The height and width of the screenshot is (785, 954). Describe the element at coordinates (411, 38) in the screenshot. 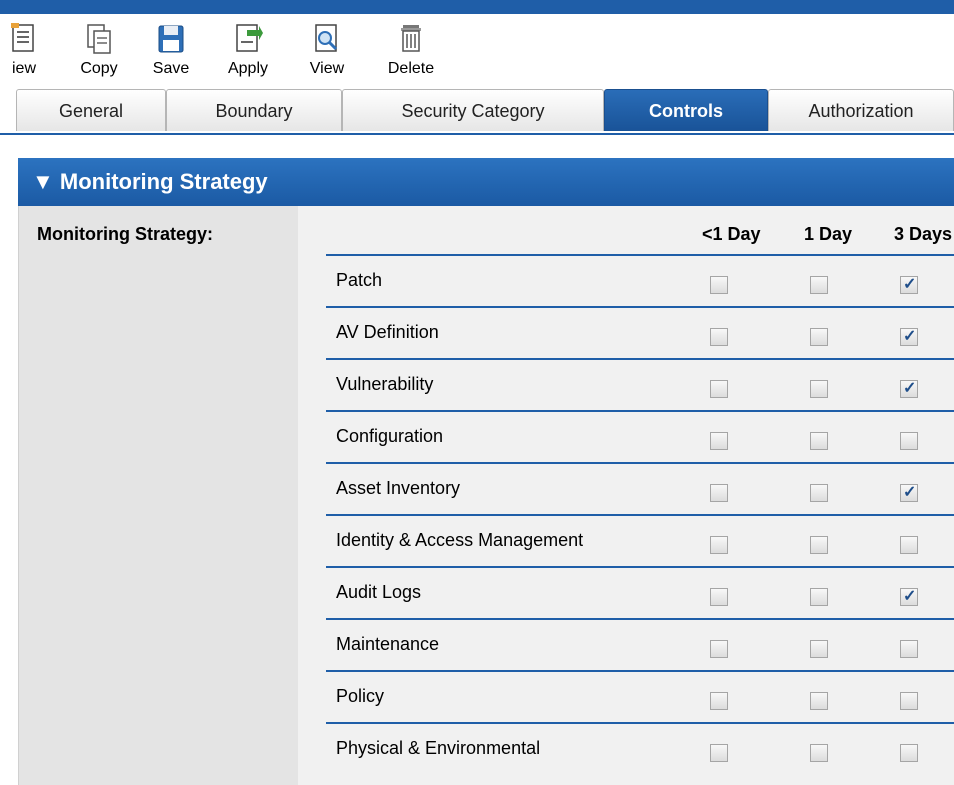

I see `delete-icon` at that location.